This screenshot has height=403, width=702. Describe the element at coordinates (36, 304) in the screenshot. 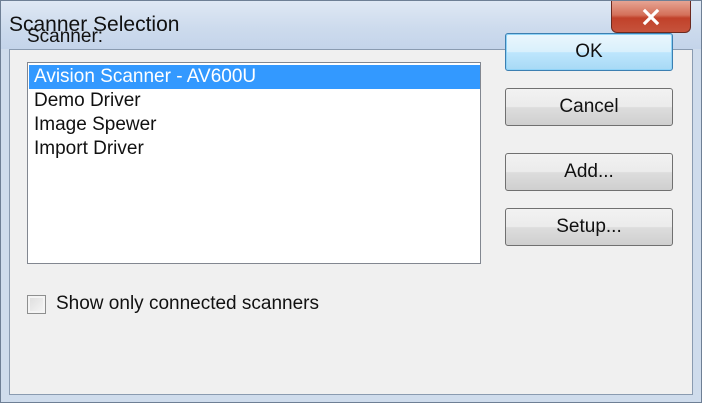

I see `show-connected-checkbox` at that location.